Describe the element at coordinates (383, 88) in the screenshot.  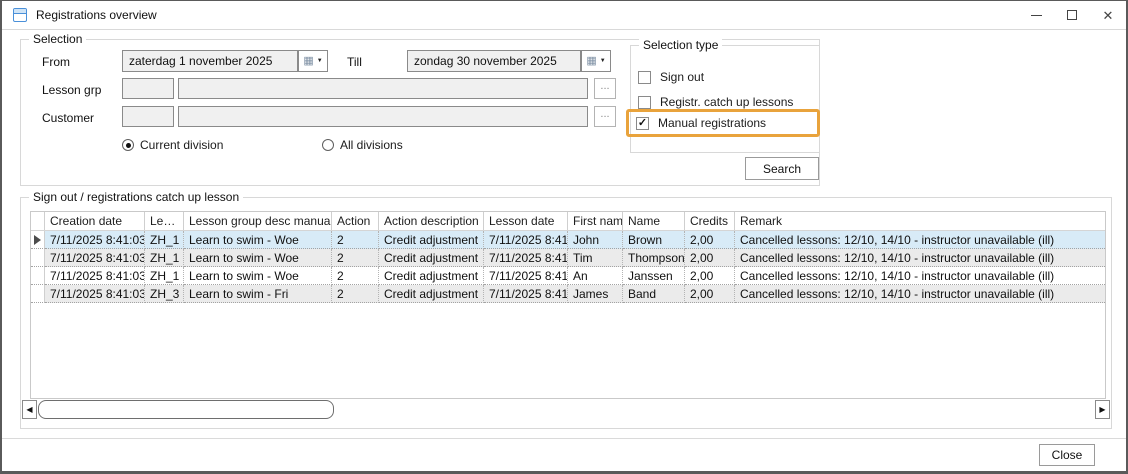
I see `lesson-grp-name-input` at that location.